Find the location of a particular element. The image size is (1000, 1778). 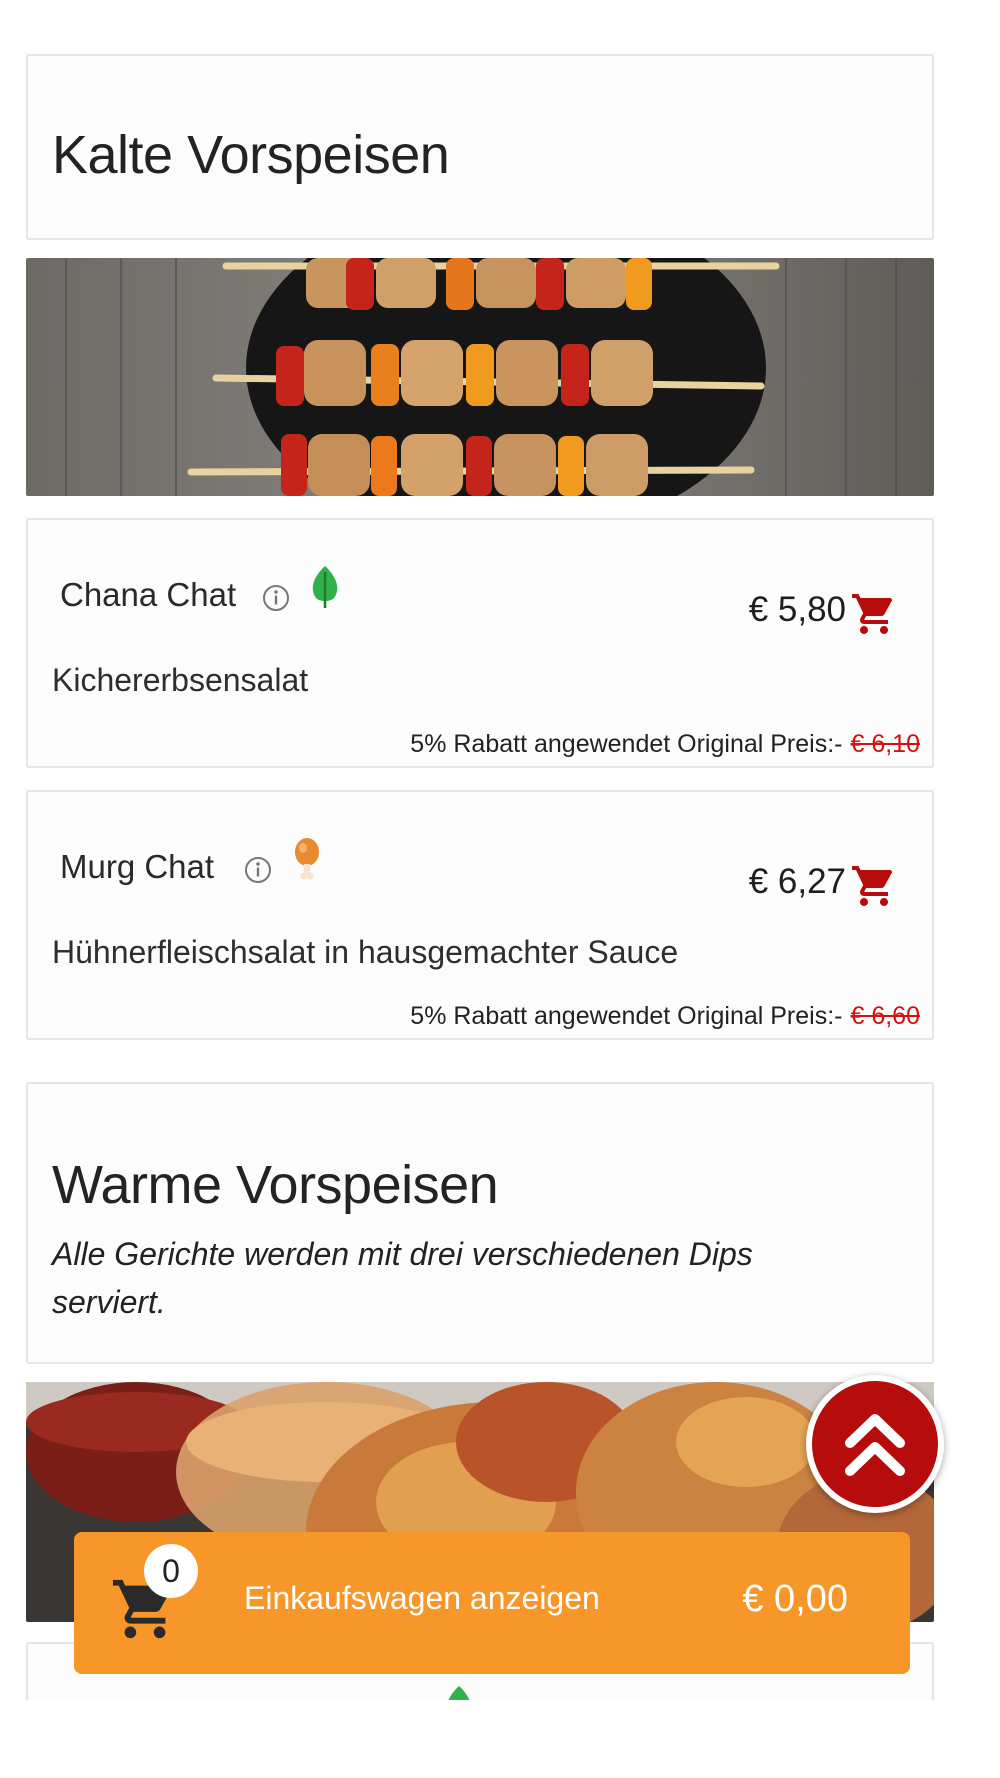

item-price: € 5,80 is located at coordinates (797, 609).